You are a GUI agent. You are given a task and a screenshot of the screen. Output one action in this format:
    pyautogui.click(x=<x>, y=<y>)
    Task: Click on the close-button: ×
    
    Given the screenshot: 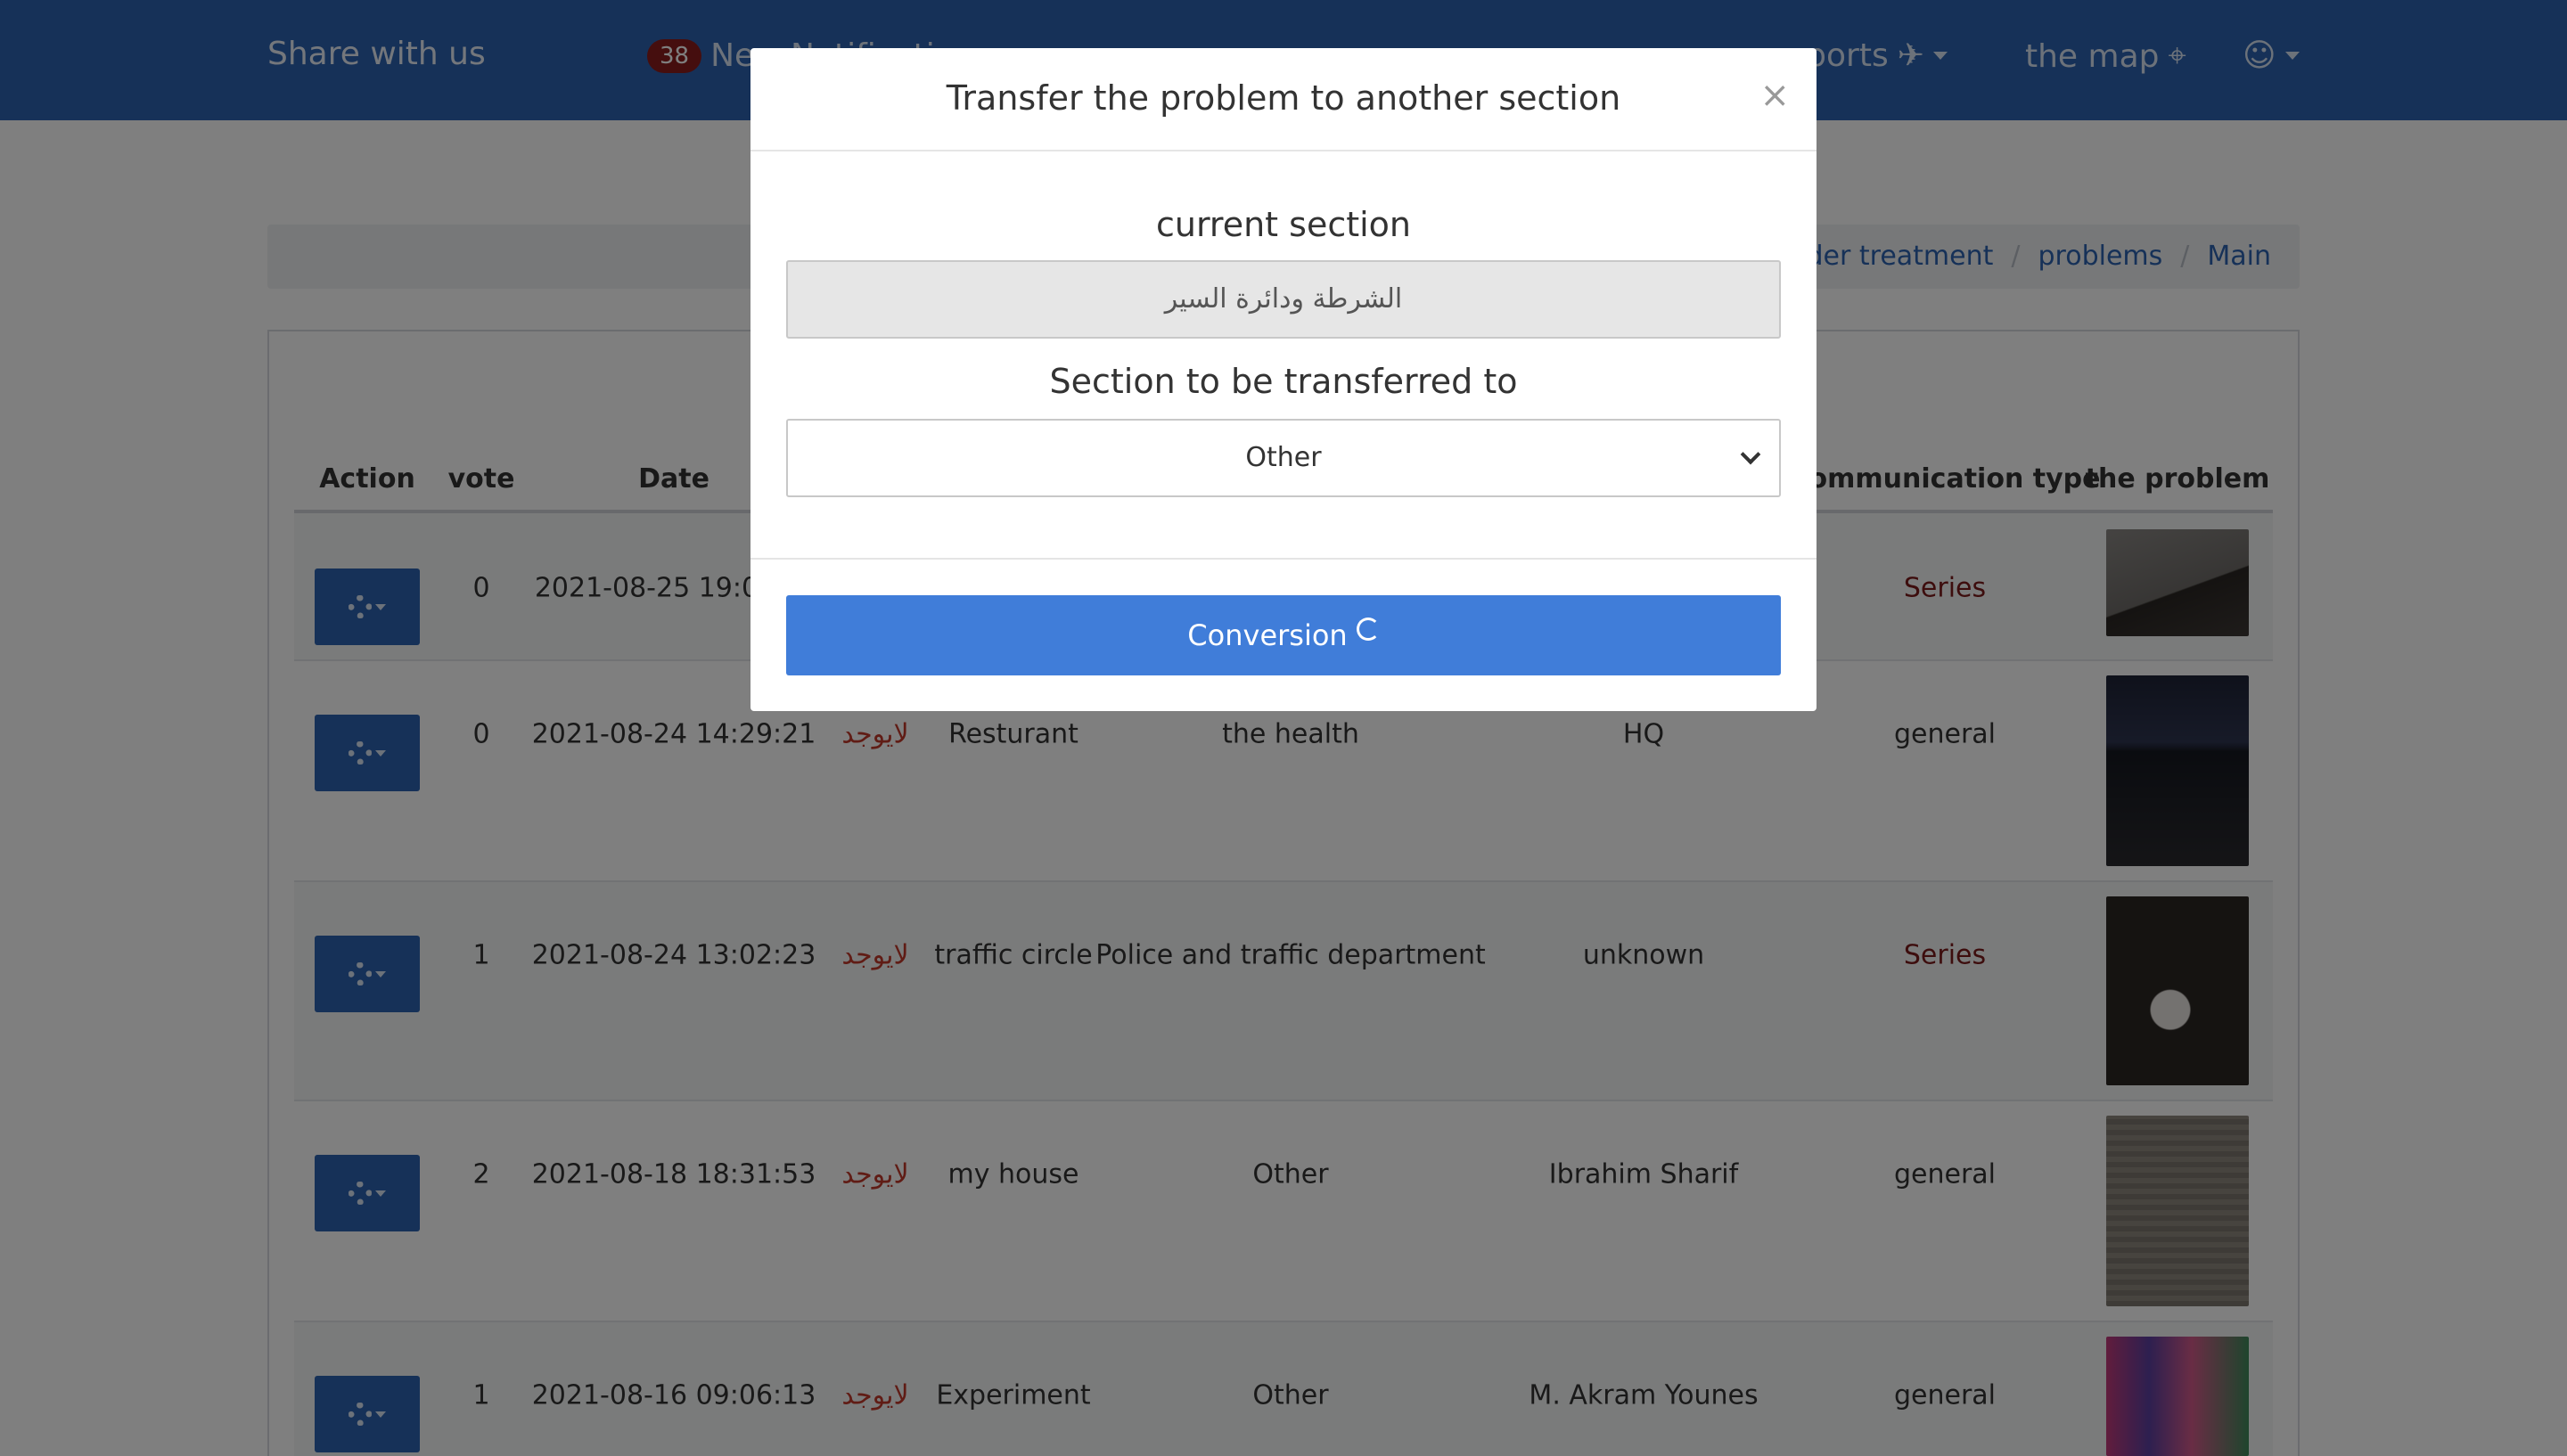 What is the action you would take?
    pyautogui.click(x=1775, y=95)
    